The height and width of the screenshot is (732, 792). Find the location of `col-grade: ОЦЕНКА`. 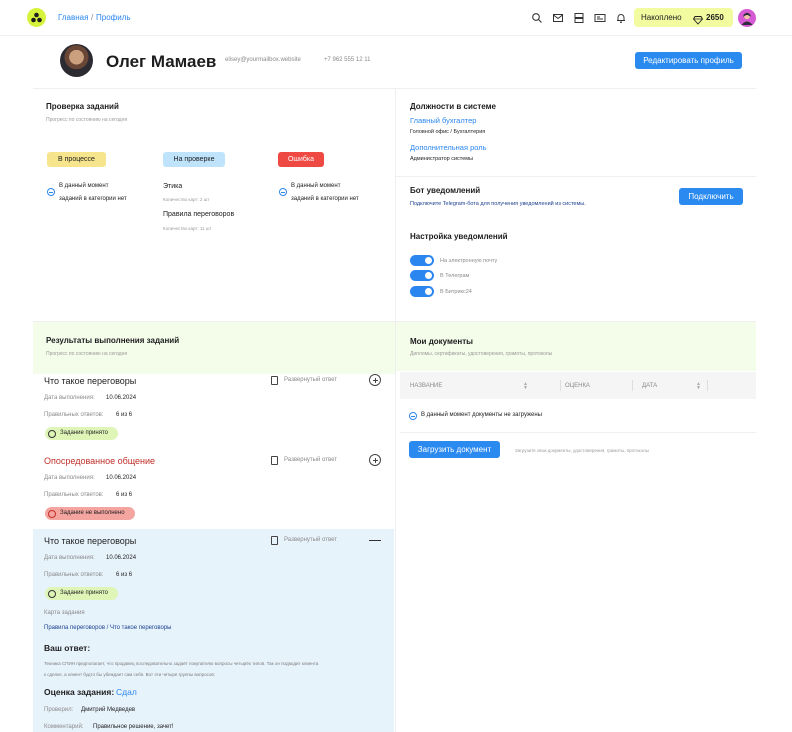

col-grade: ОЦЕНКА is located at coordinates (577, 386).